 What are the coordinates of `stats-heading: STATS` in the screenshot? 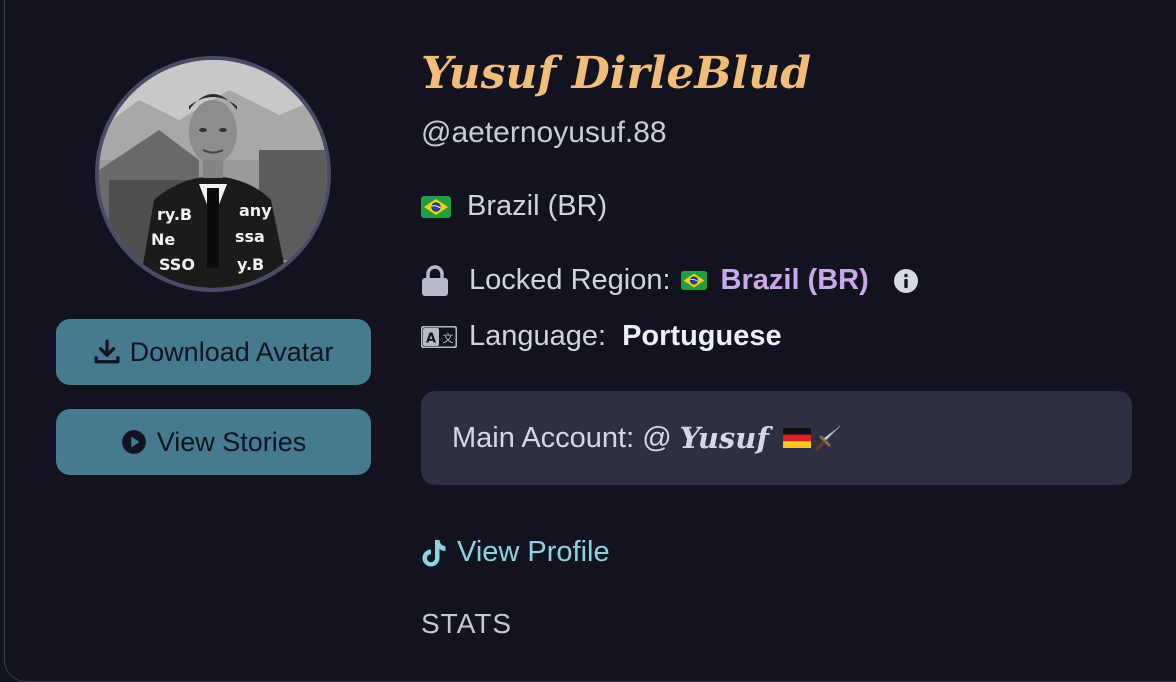 It's located at (467, 623).